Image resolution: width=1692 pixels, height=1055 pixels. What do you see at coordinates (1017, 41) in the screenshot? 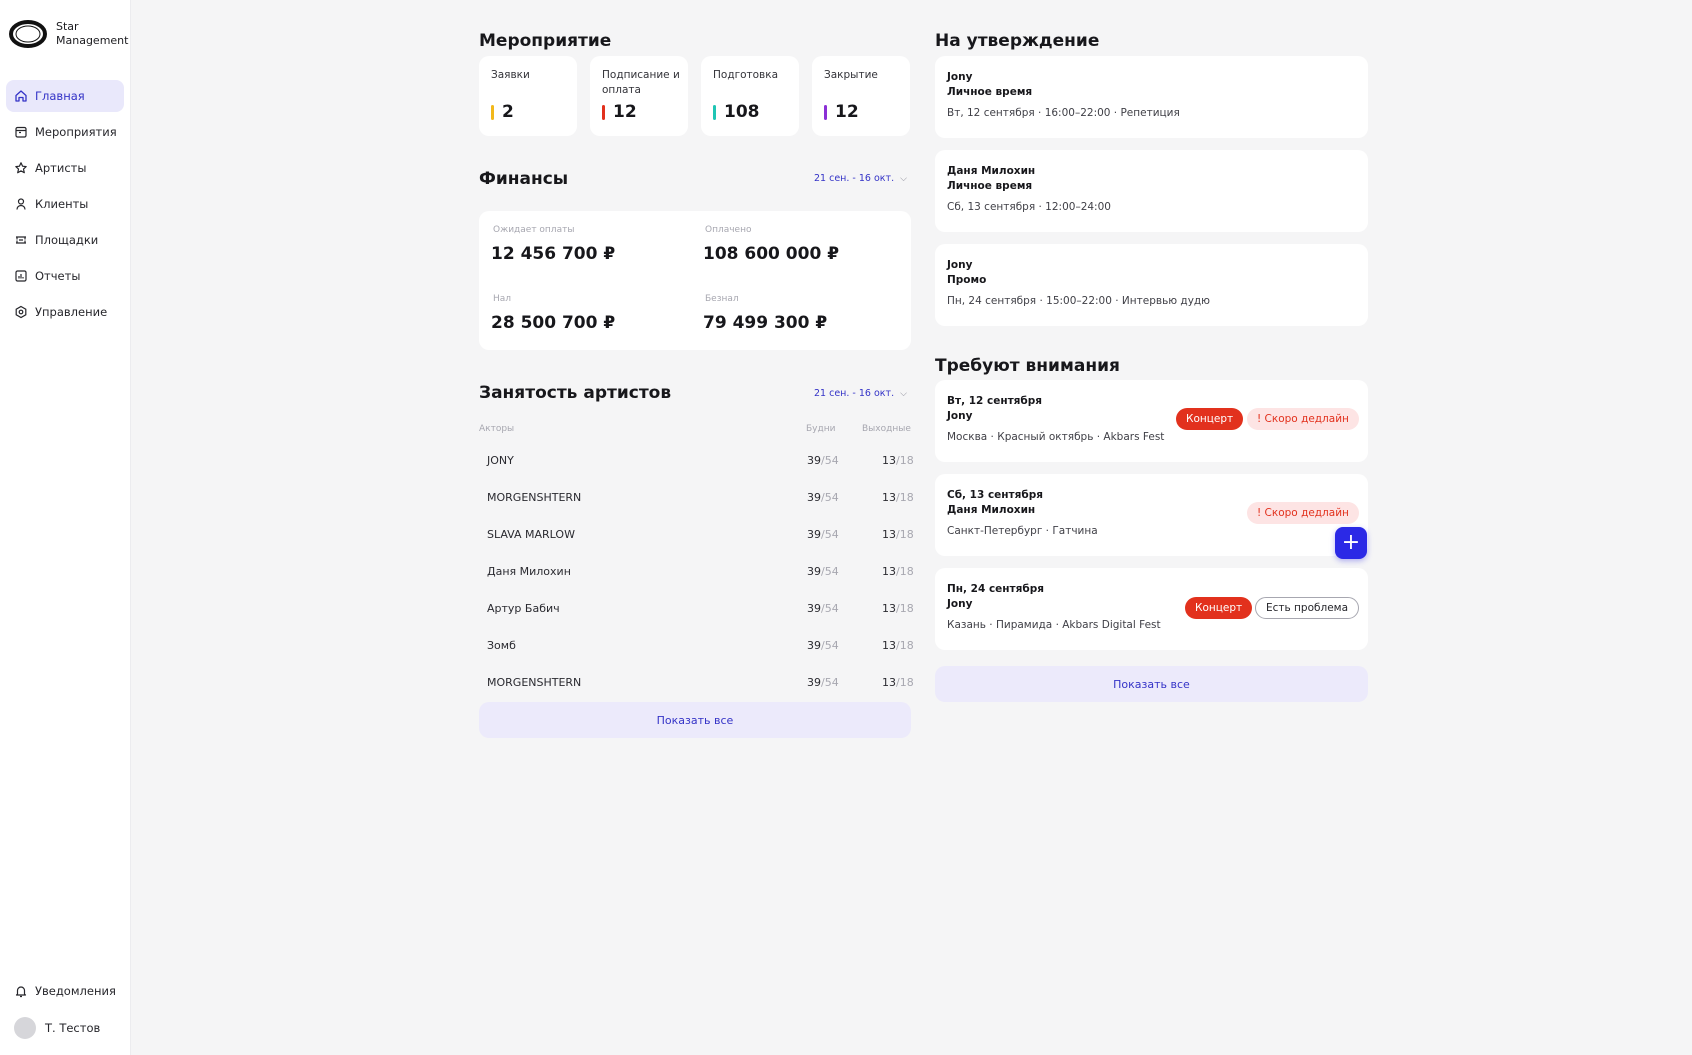
I see `approval-title: На утверждение` at bounding box center [1017, 41].